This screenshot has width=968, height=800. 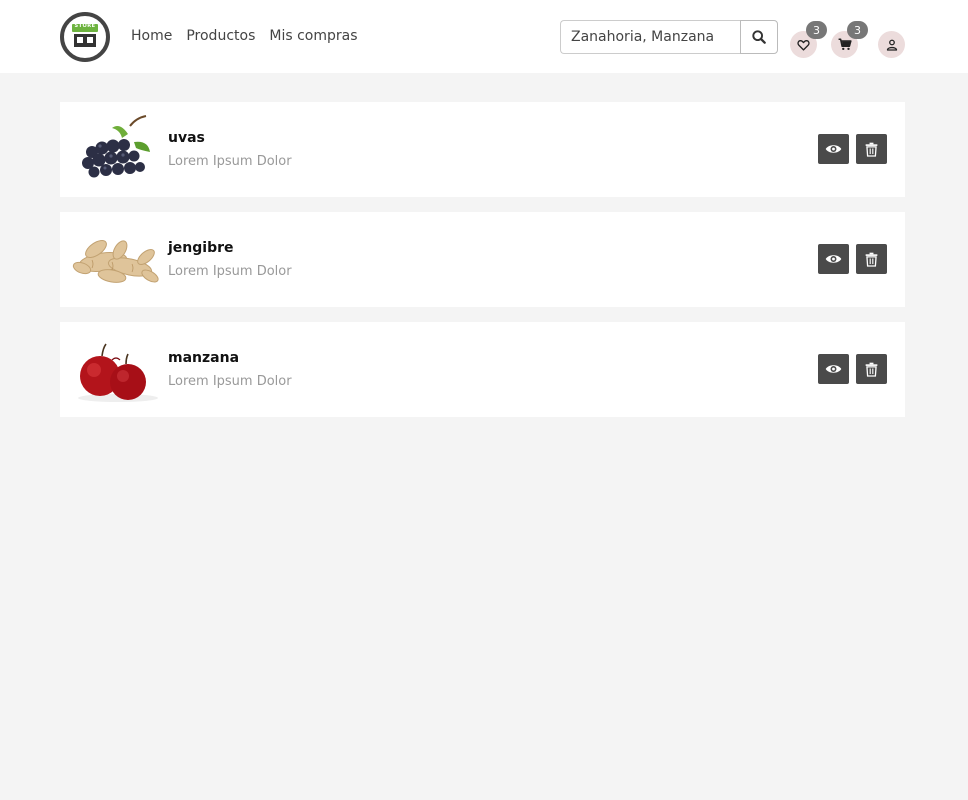 I want to click on search-icon, so click(x=759, y=37).